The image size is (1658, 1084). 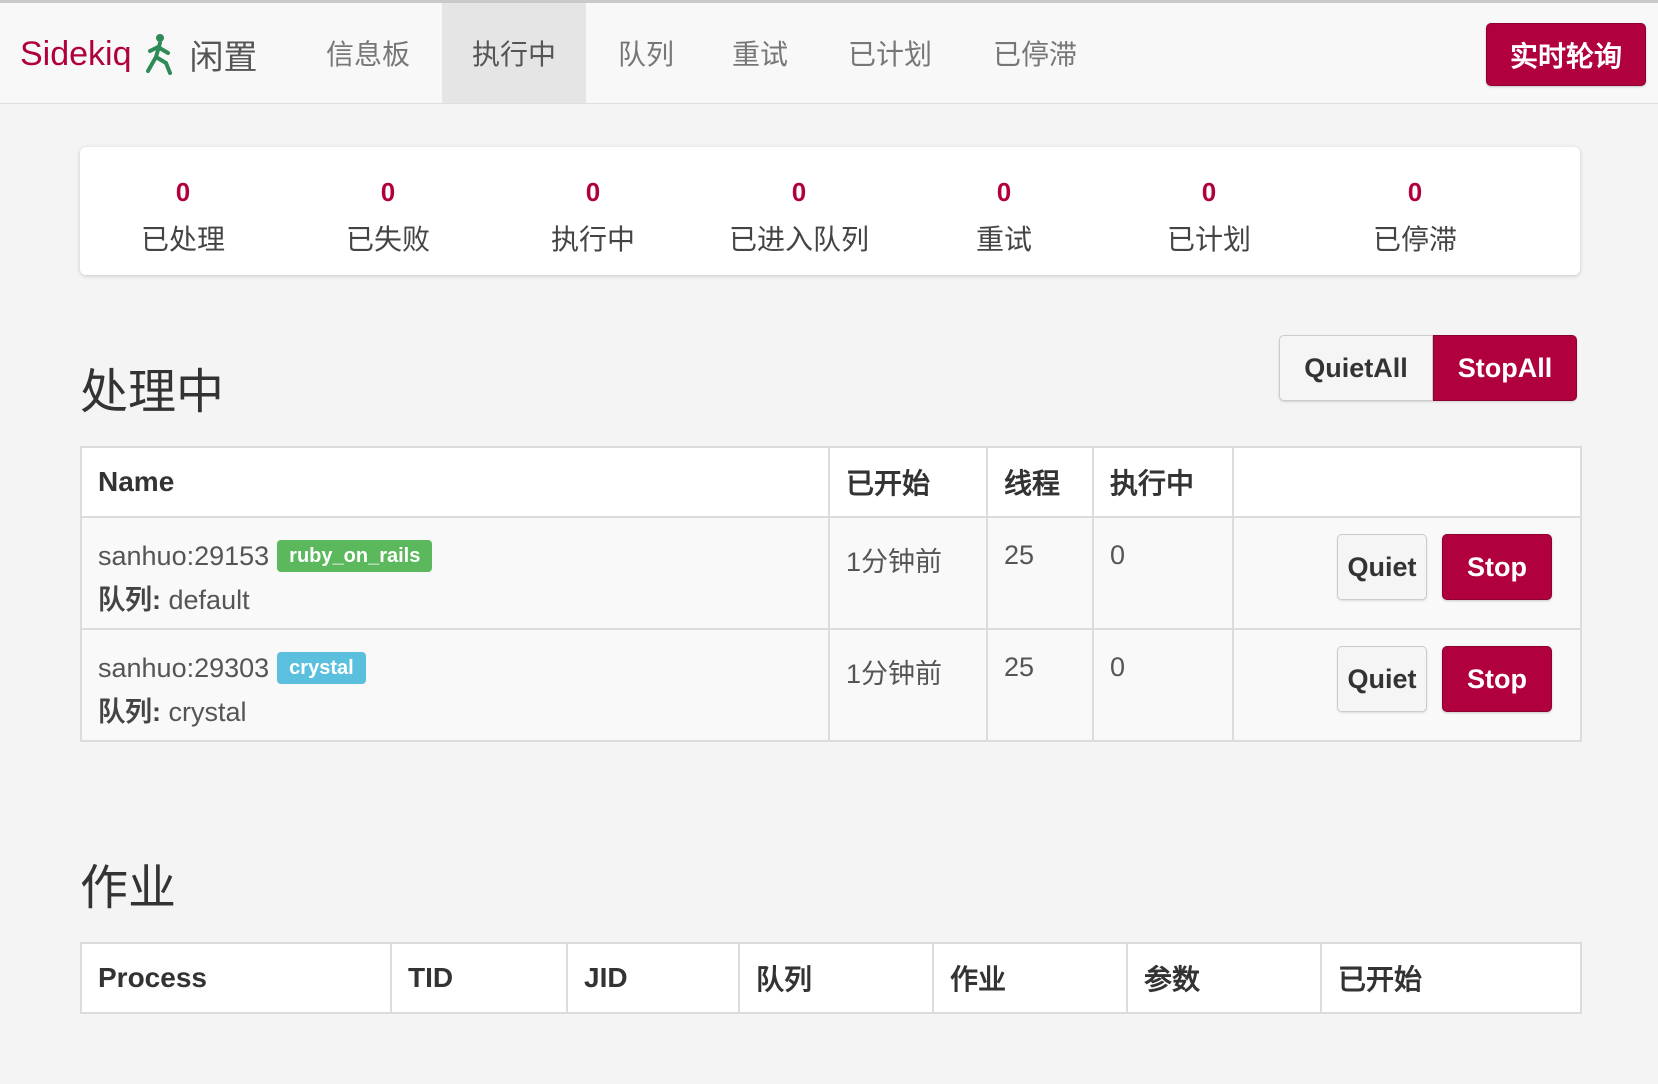 What do you see at coordinates (593, 211) in the screenshot?
I see `stat-busy: 0 执行中` at bounding box center [593, 211].